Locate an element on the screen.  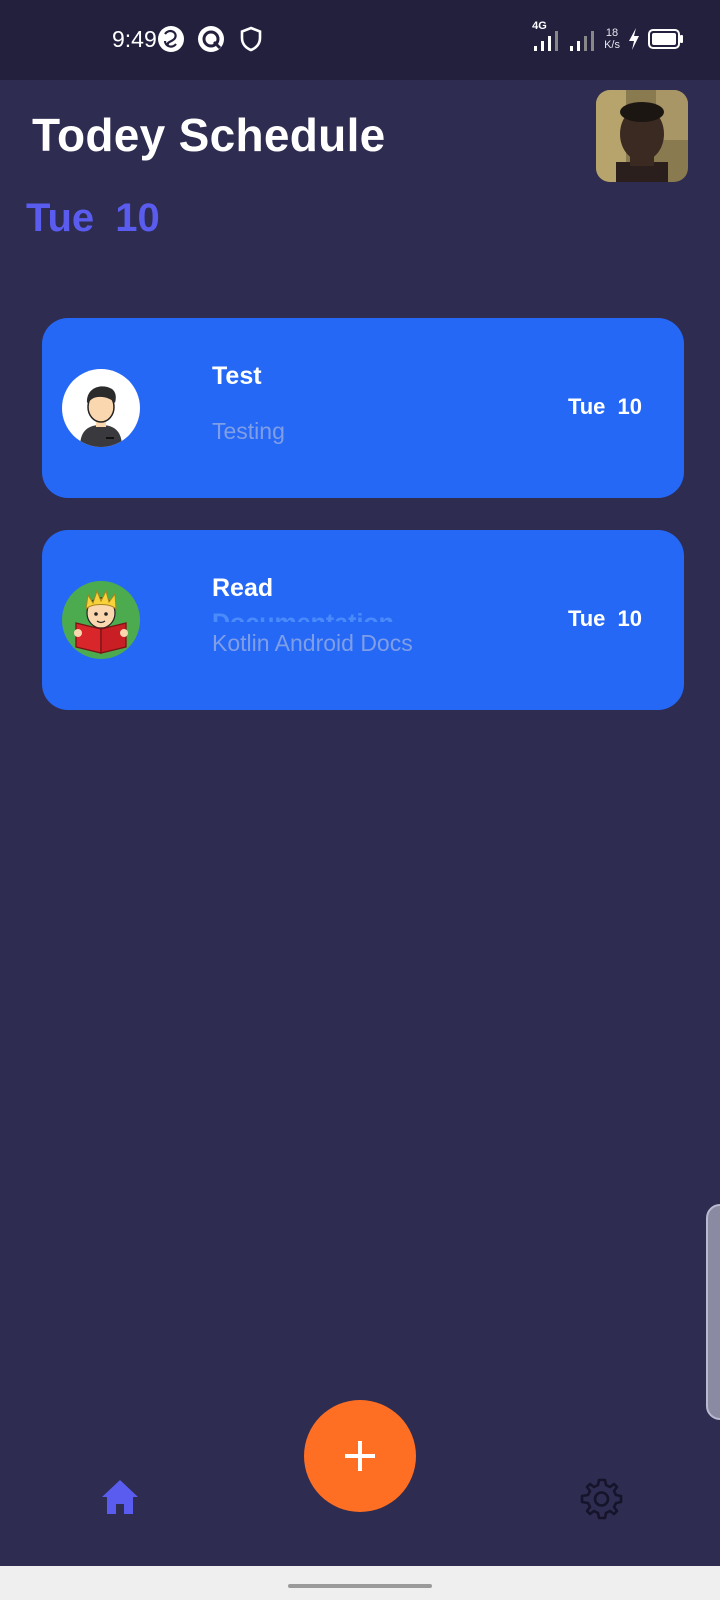
status-time: 9:49 is located at coordinates (134, 39).